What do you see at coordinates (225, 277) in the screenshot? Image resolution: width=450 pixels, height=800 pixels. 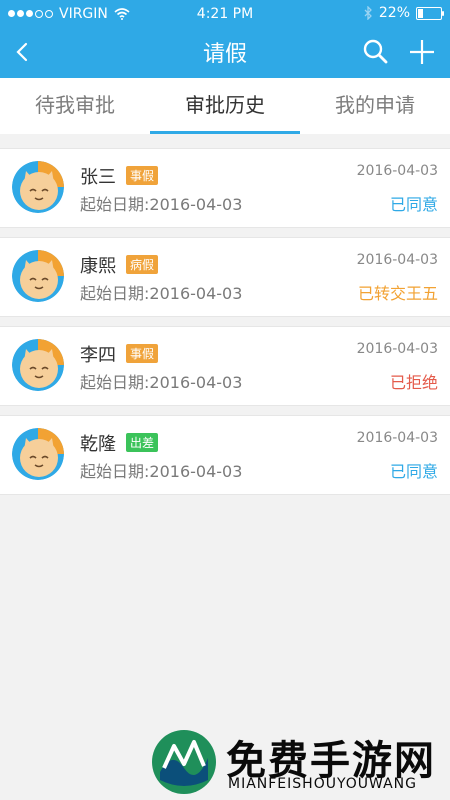 I see `leave-record-card: 康熙 病假 起始日期:2016-04-03 2016-04-03 已转交王五` at bounding box center [225, 277].